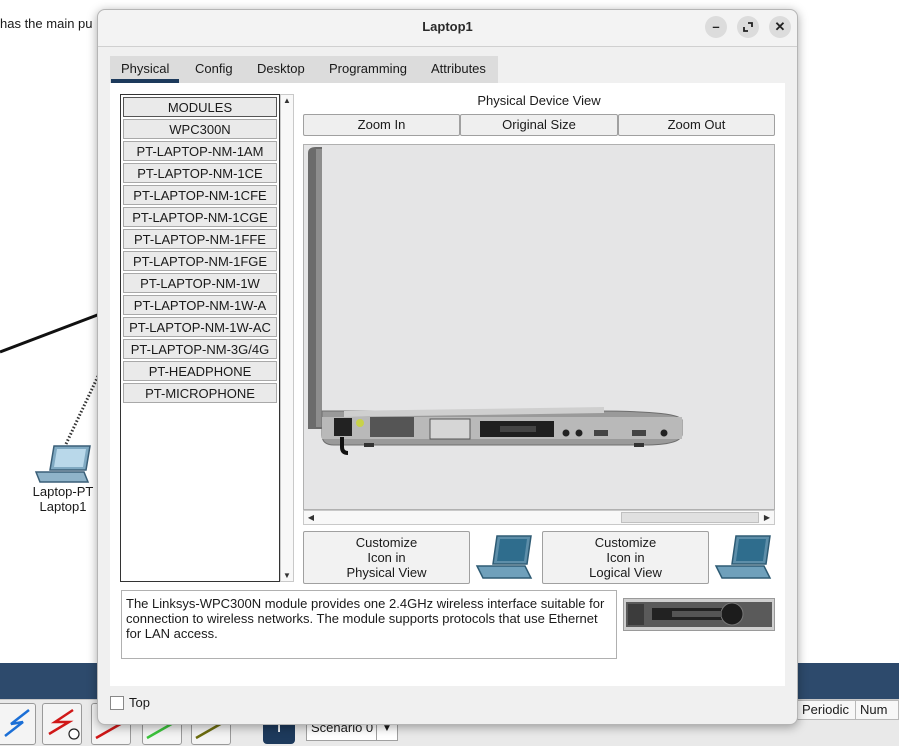 This screenshot has height=747, width=899. I want to click on wireless-card-icon, so click(699, 614).